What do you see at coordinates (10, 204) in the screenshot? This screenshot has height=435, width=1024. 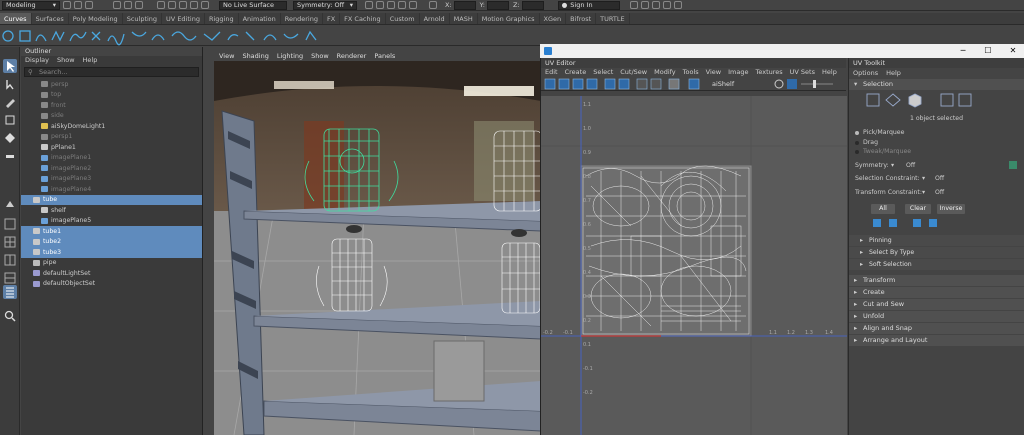 I see `last-tool-icon` at bounding box center [10, 204].